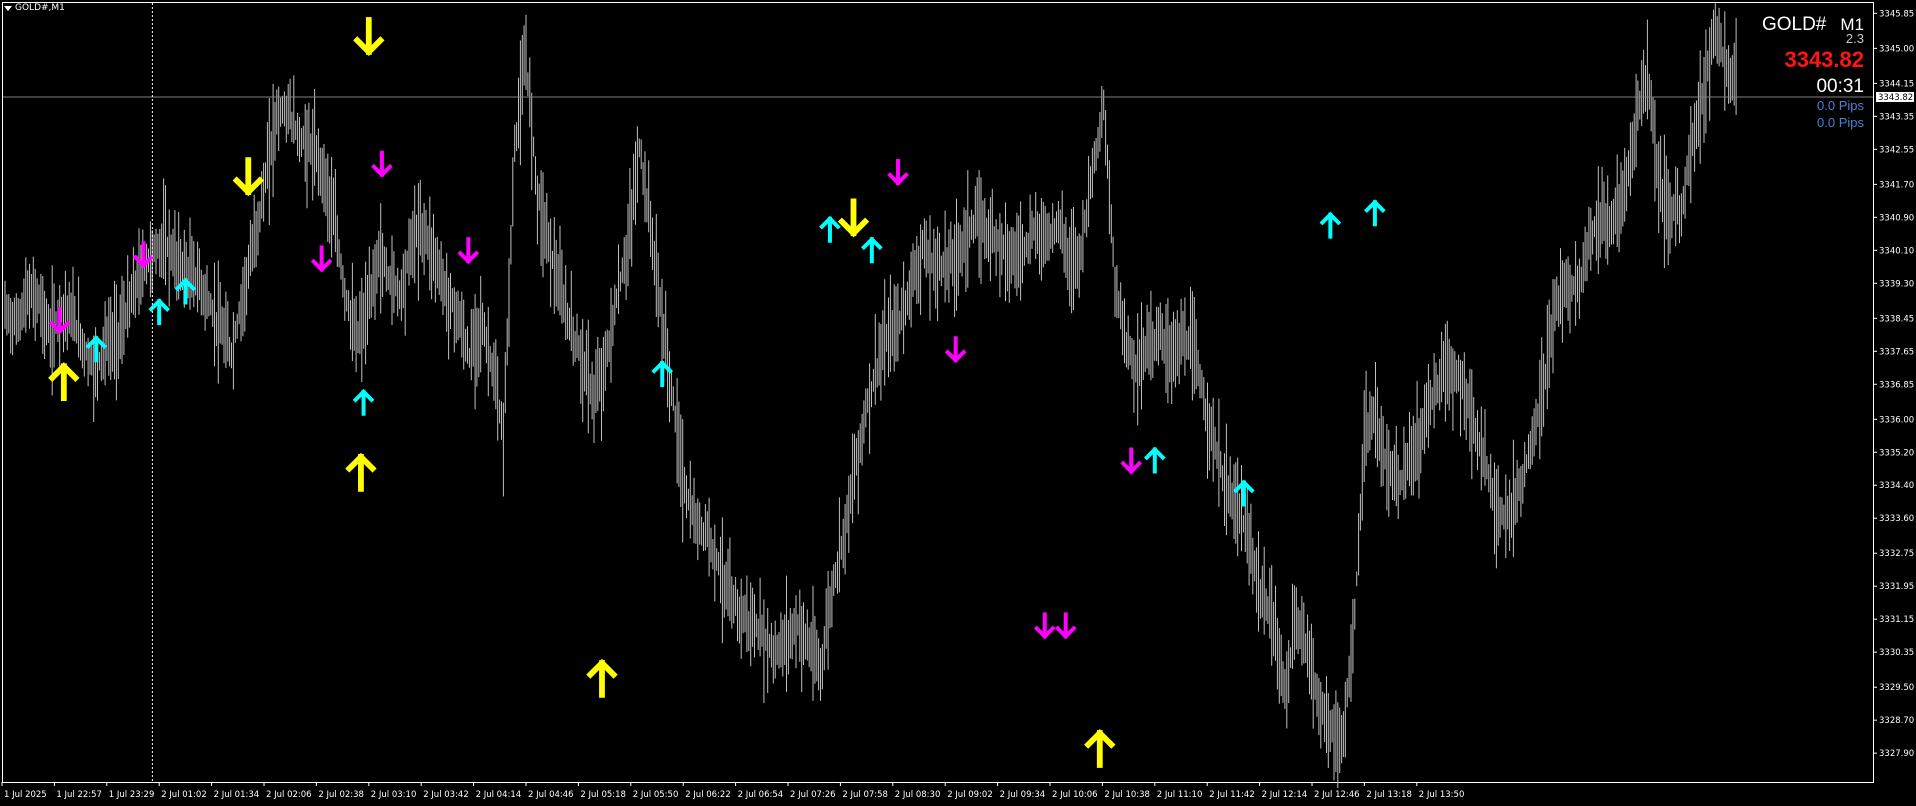 The image size is (1916, 806). What do you see at coordinates (1840, 86) in the screenshot?
I see `candle-timer: 00:31` at bounding box center [1840, 86].